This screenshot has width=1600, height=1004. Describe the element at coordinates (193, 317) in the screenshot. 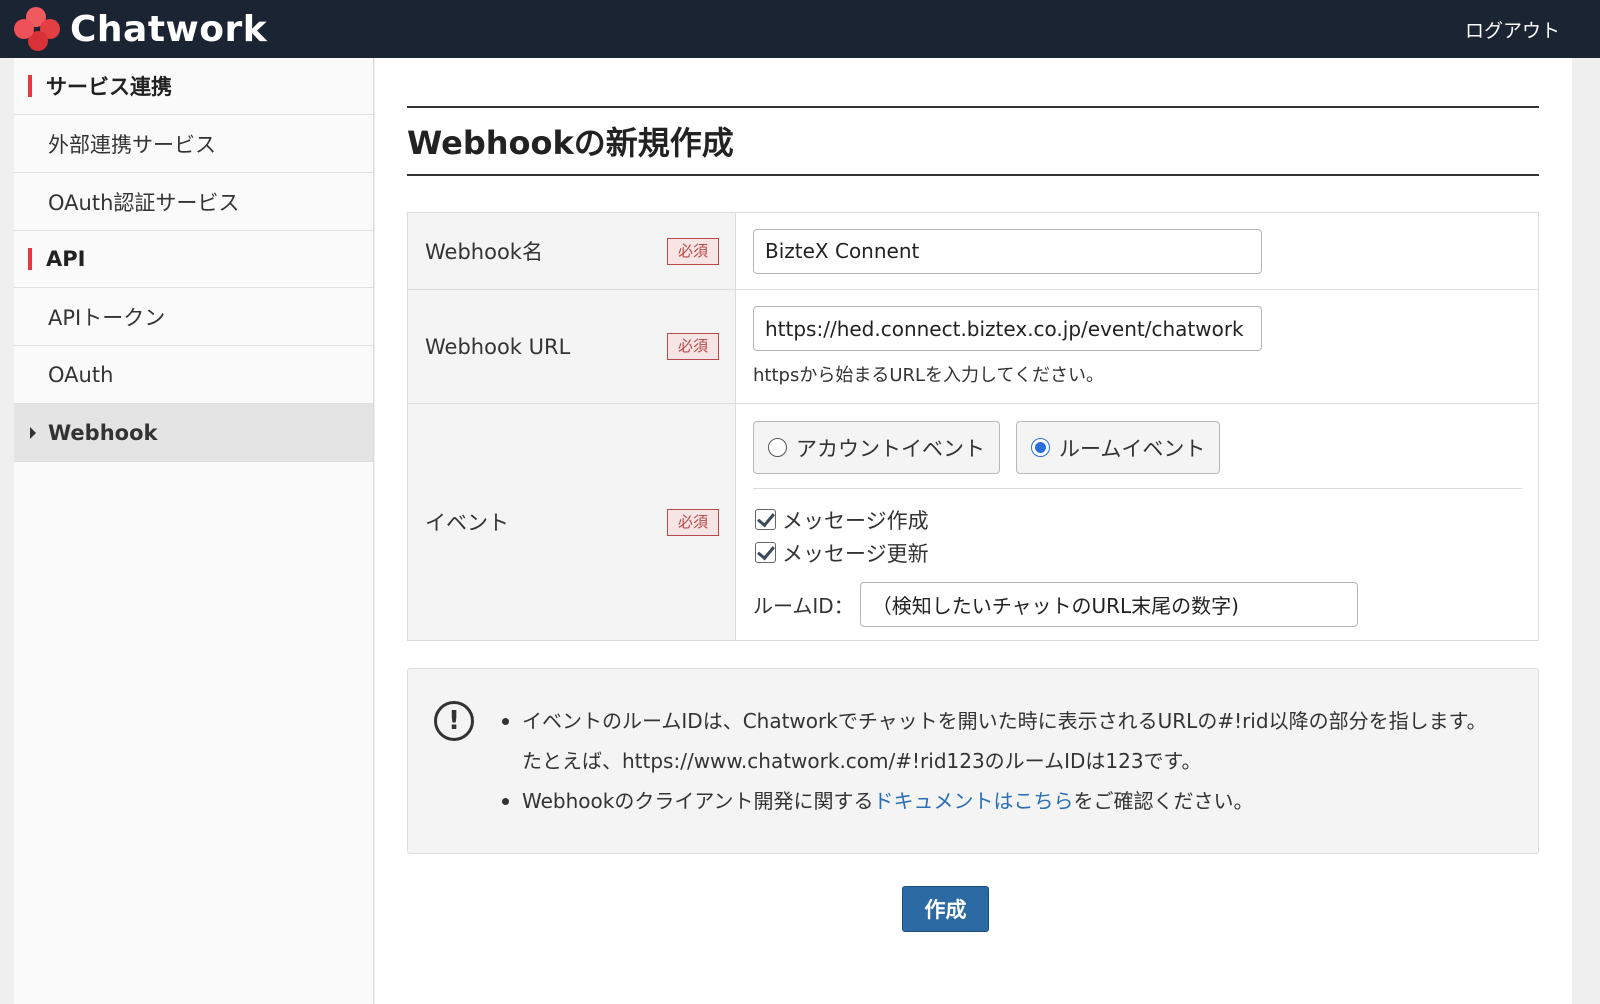

I see `sidebar-item-api-token: APIトークン` at that location.